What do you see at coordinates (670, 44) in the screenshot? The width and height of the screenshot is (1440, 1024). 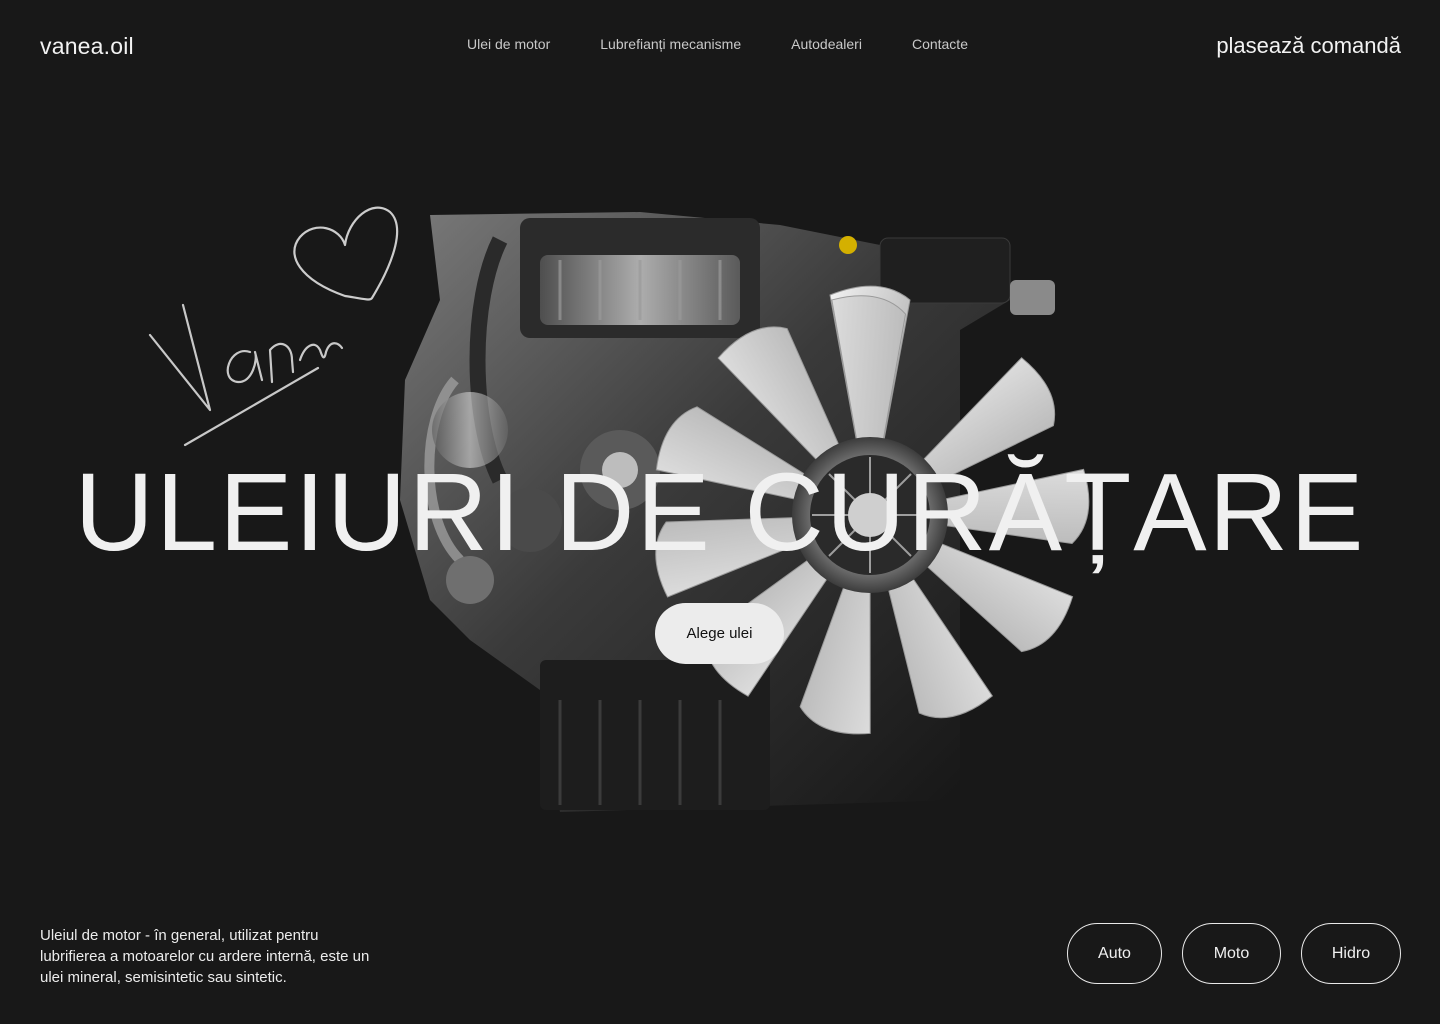 I see `nav-item-lubrefianti: Lubrefianți mecanisme` at bounding box center [670, 44].